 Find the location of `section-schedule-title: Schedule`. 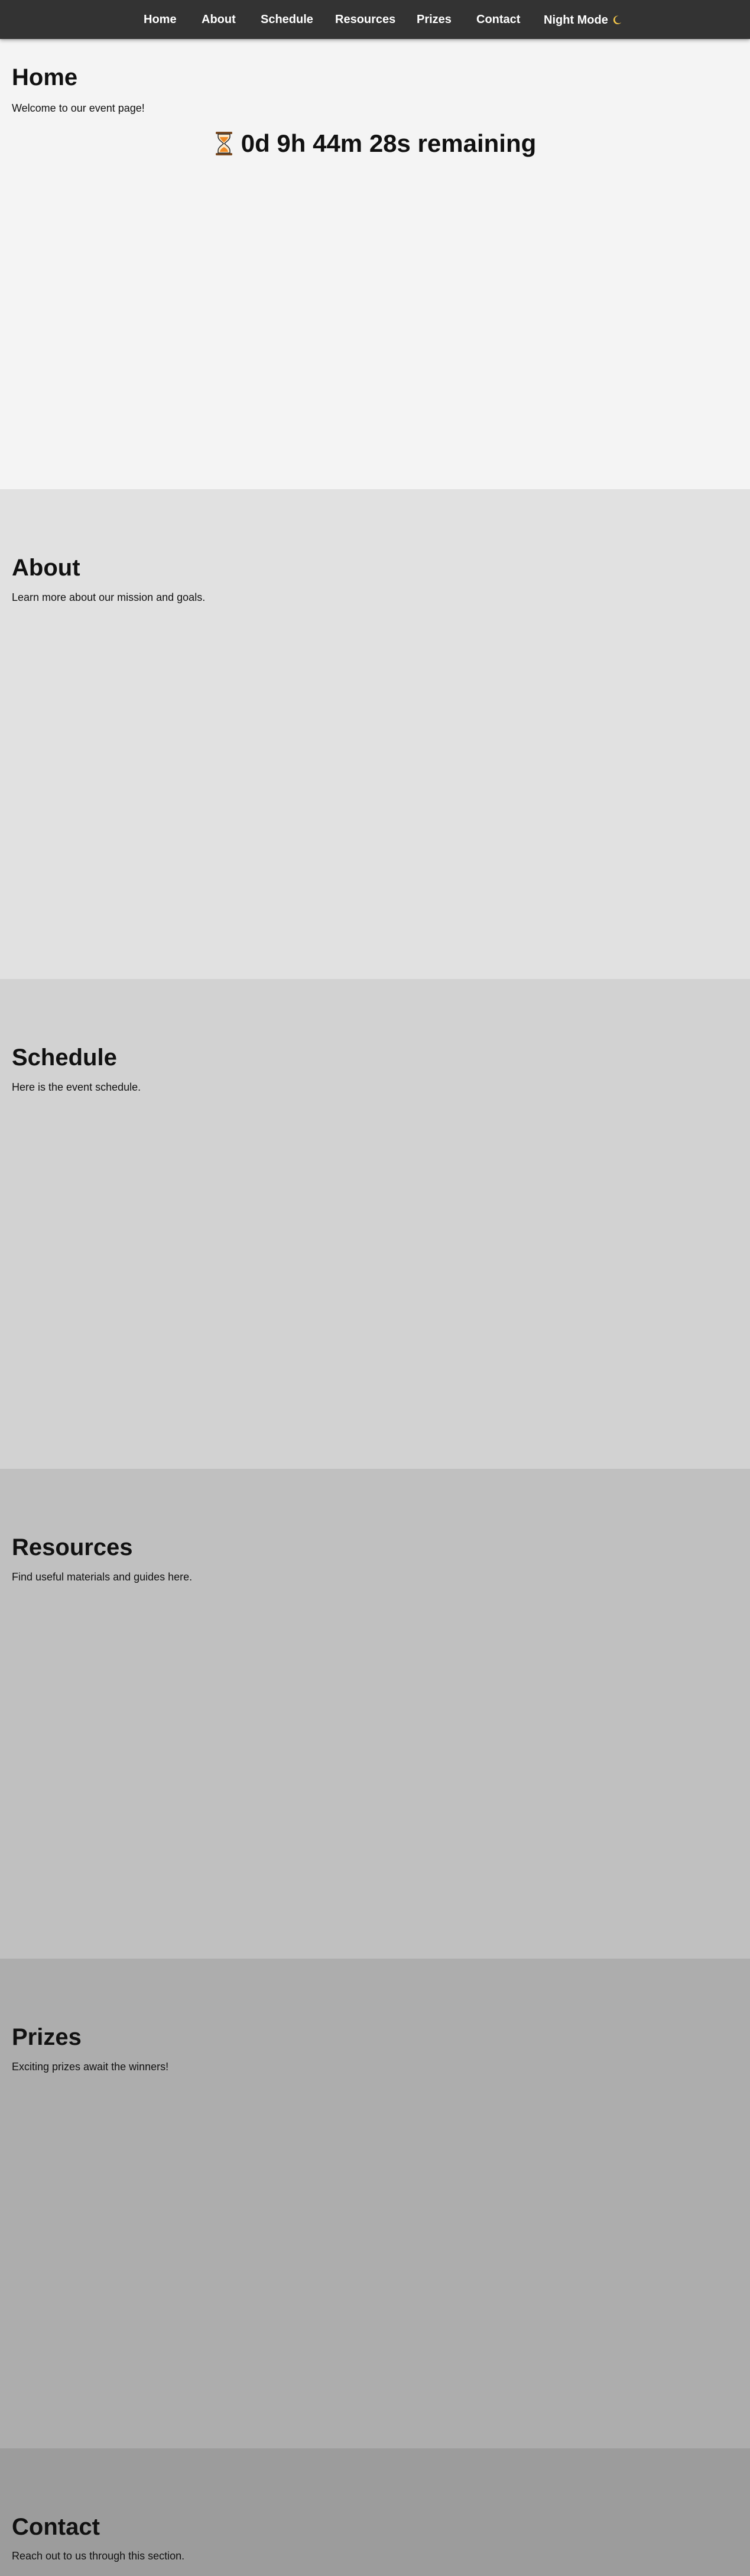

section-schedule-title: Schedule is located at coordinates (64, 1058).